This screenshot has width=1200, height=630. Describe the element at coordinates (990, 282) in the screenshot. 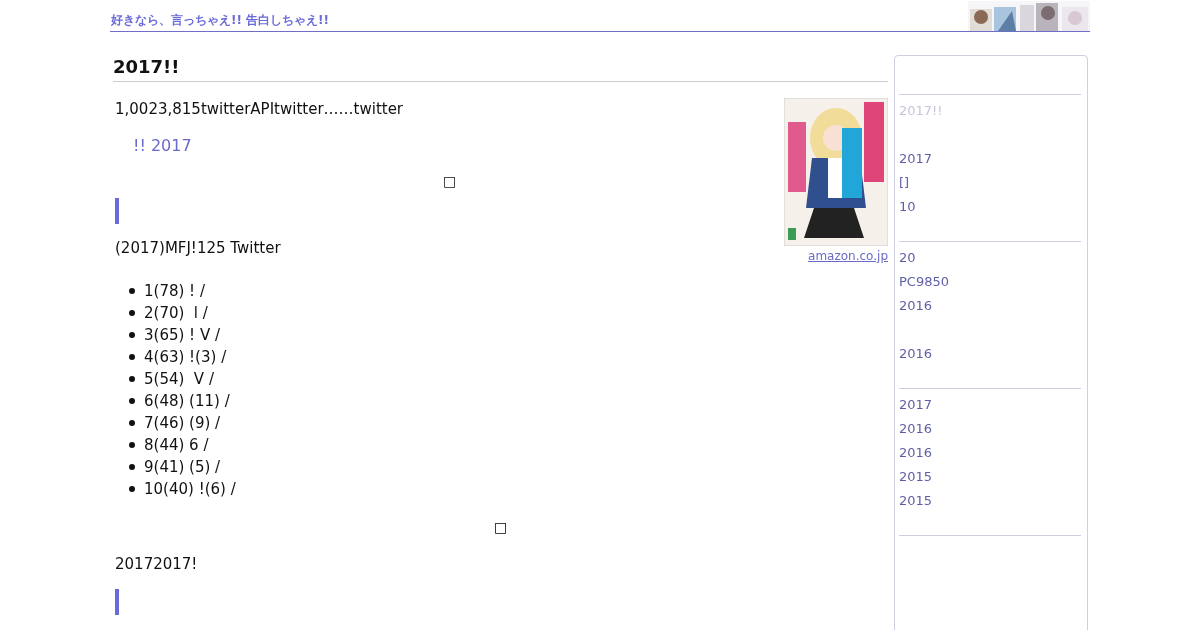

I see `sidebar-link: PC9850` at that location.